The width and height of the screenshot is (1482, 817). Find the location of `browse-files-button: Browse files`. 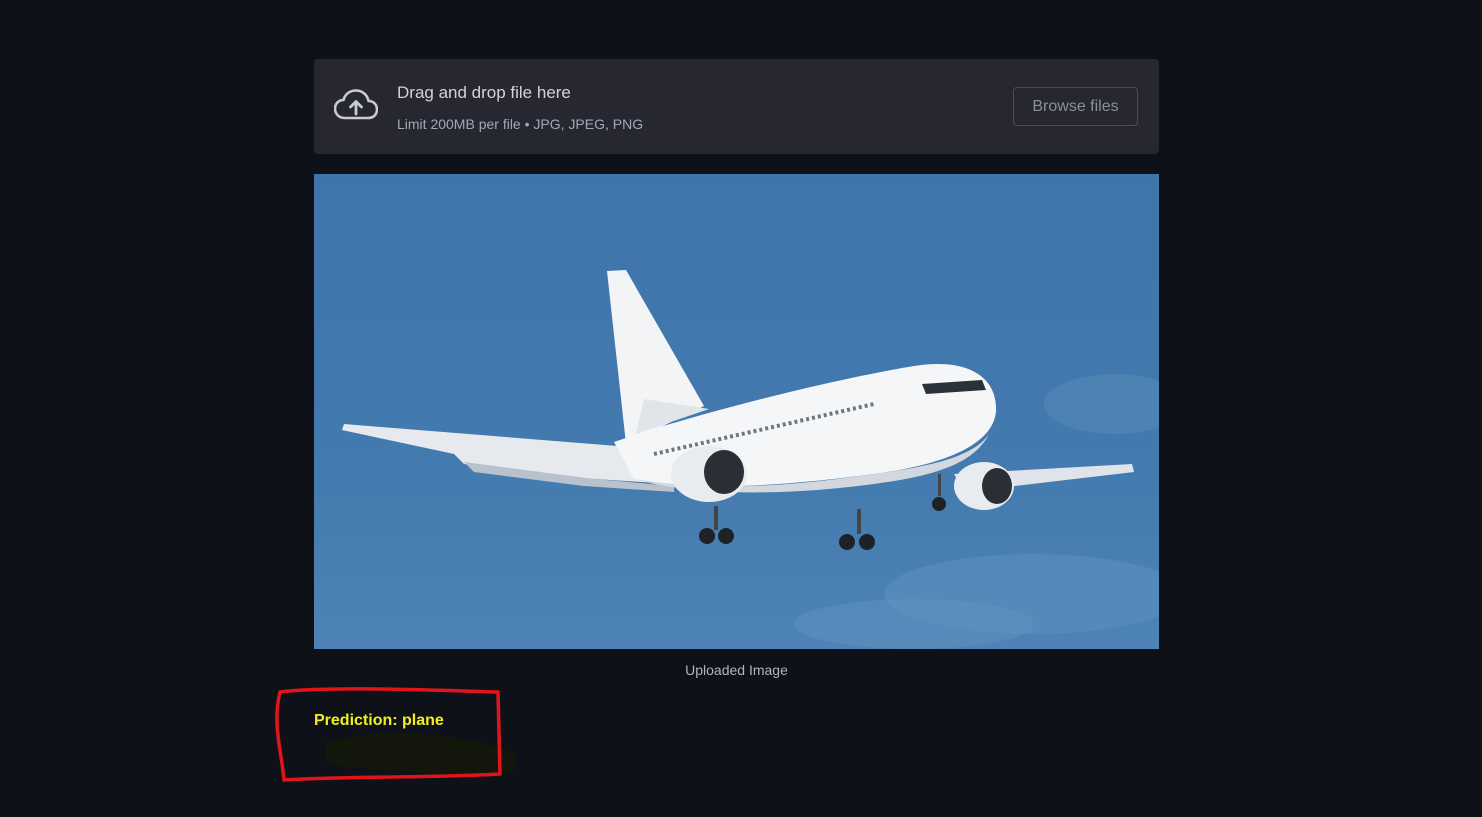

browse-files-button: Browse files is located at coordinates (1075, 106).